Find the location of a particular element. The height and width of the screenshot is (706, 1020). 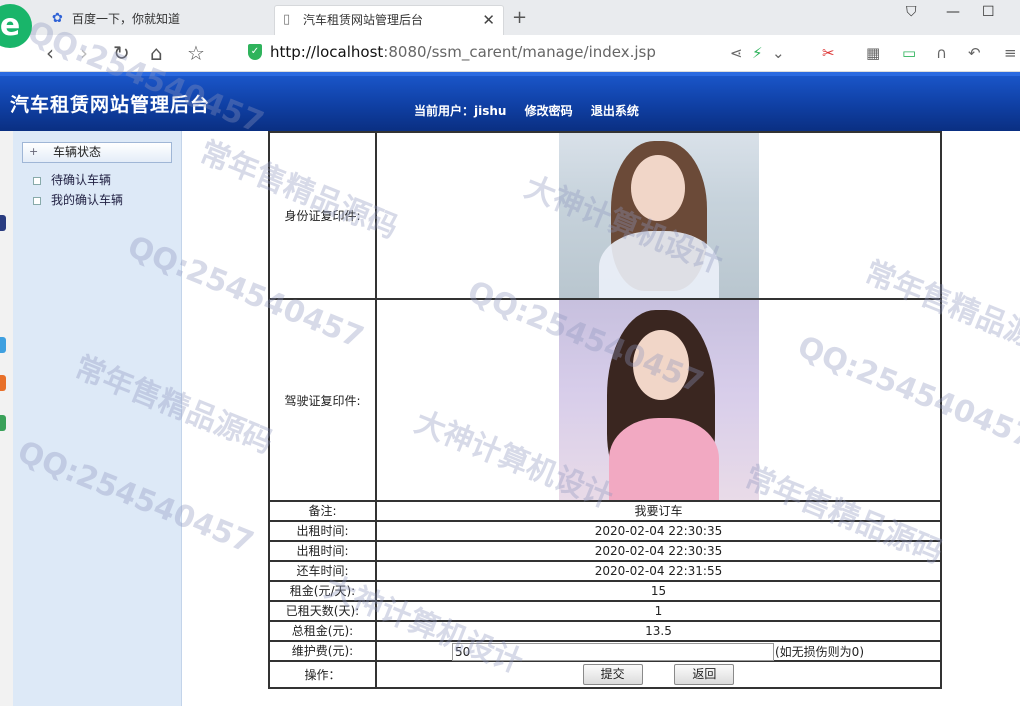

id-copy-cell is located at coordinates (658, 215).